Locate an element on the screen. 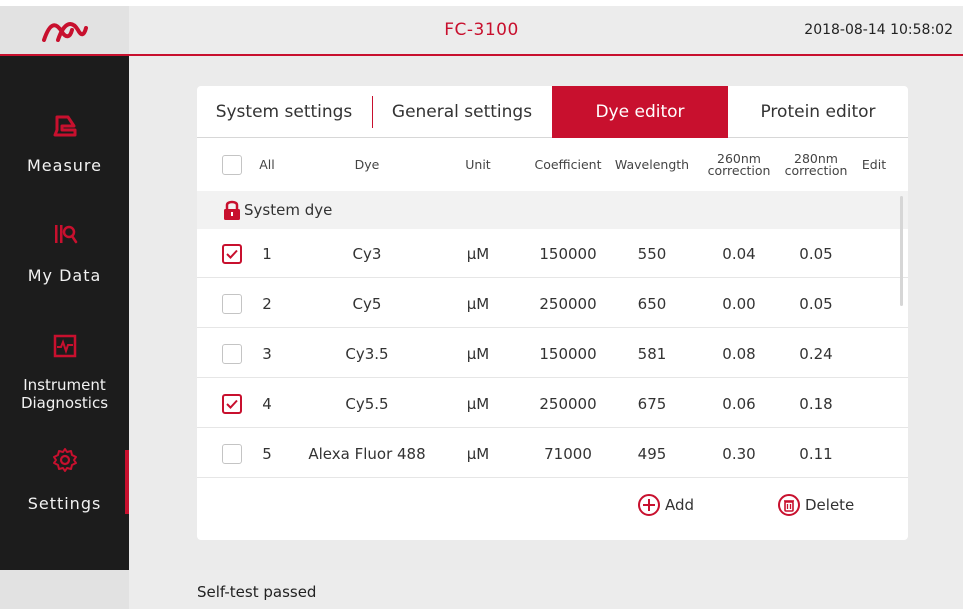 This screenshot has height=609, width=963. sidebar-item-label: Measure is located at coordinates (64, 165).